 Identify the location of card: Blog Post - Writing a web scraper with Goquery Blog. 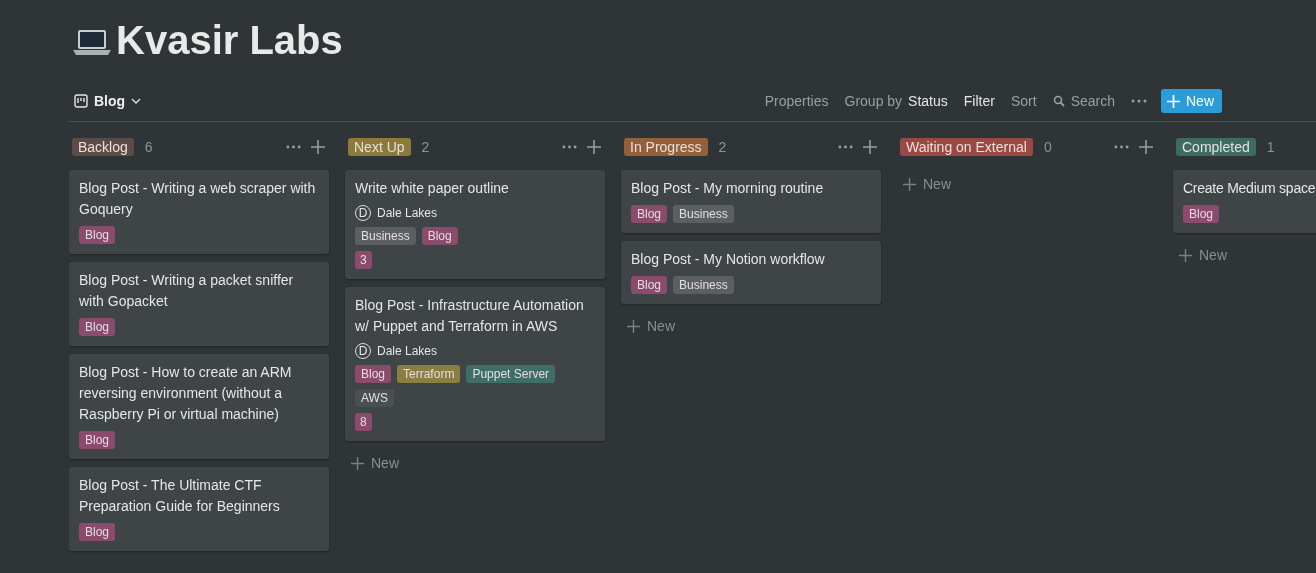
(199, 212).